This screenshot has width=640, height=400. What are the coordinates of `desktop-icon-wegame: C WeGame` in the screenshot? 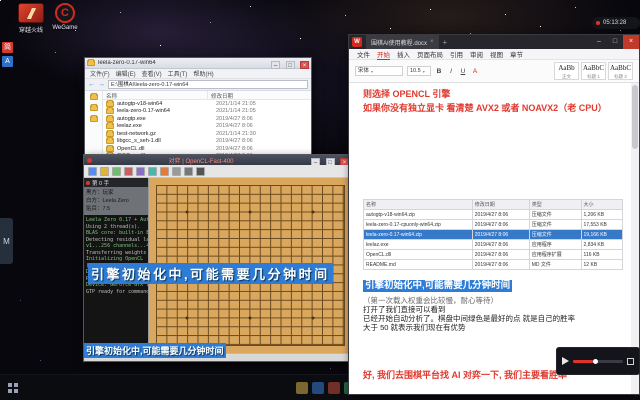 It's located at (65, 17).